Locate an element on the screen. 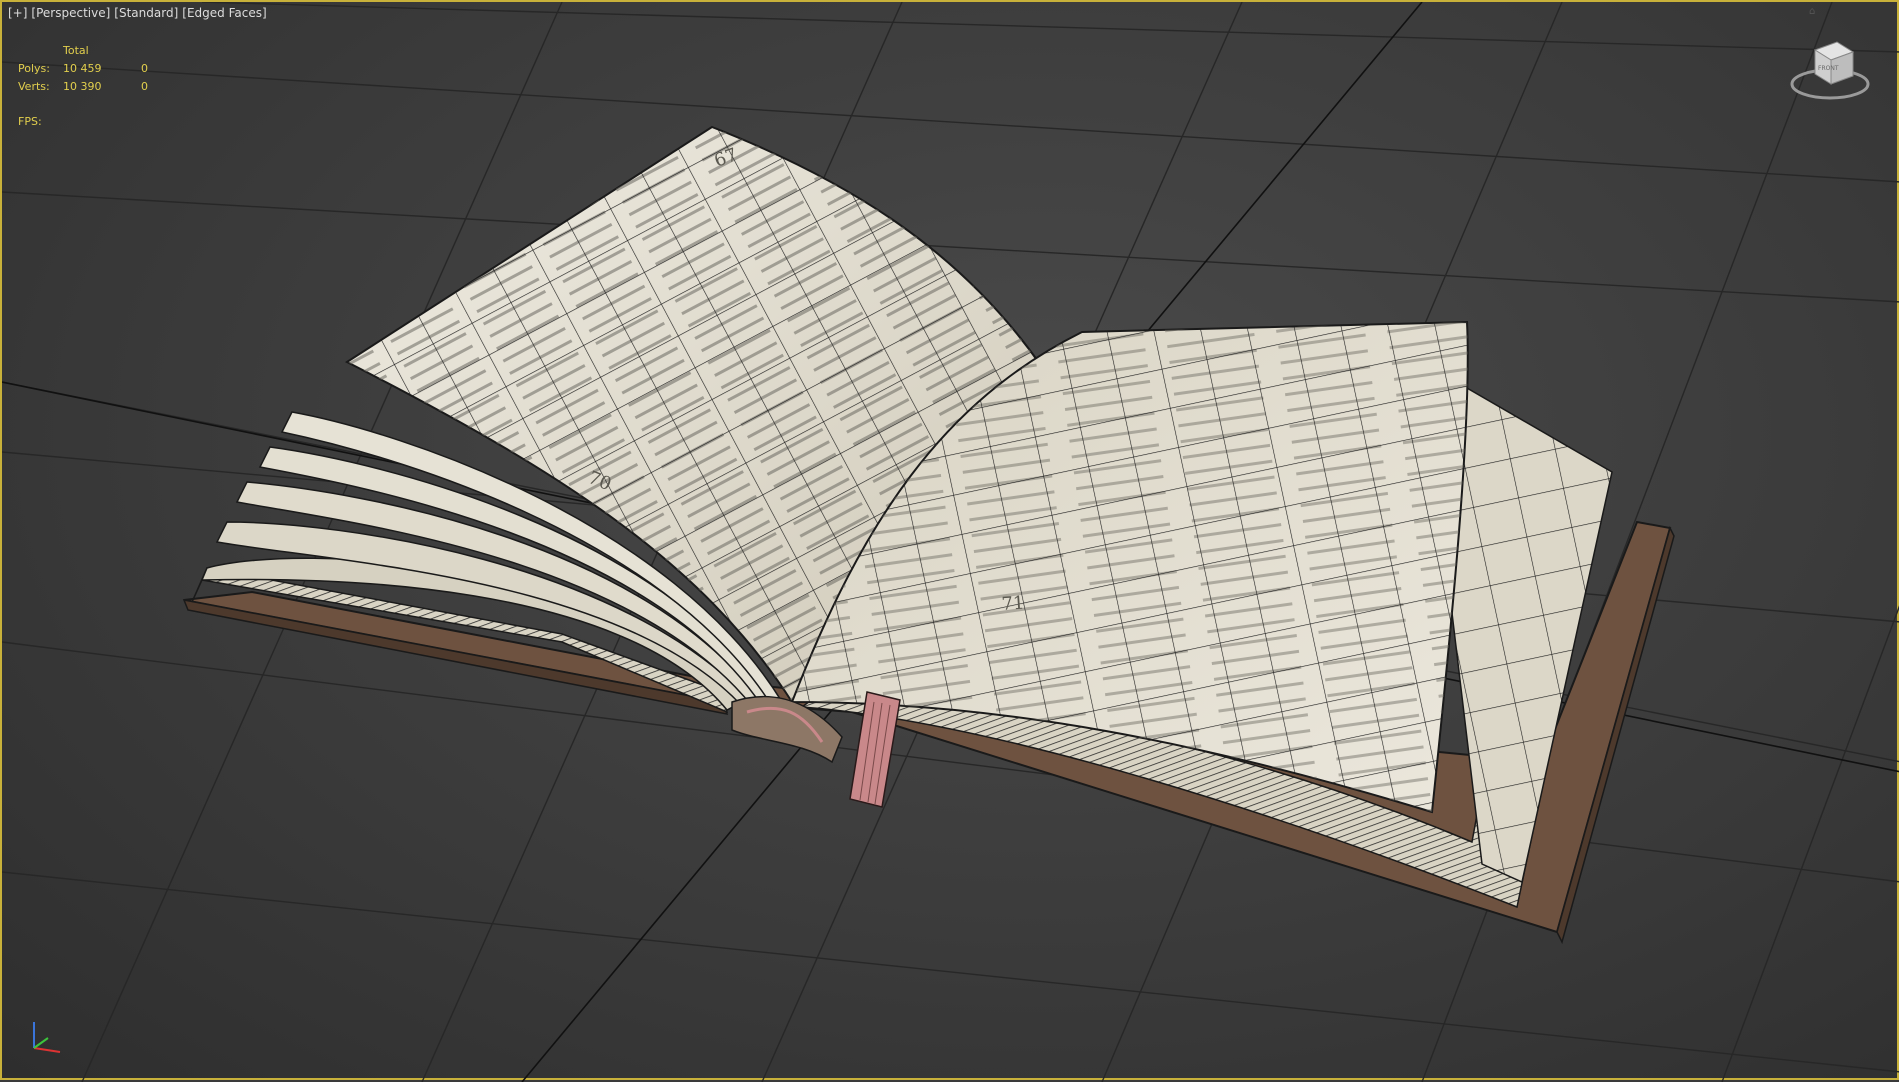  polys-selected: 0 is located at coordinates (144, 68).